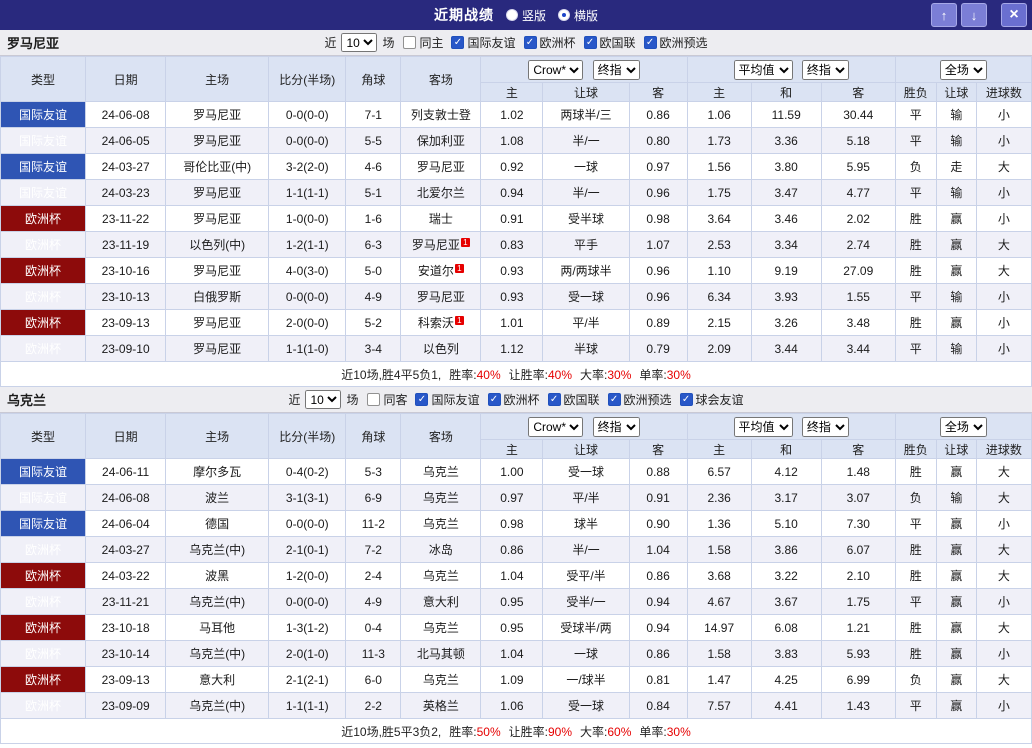 This screenshot has height=748, width=1032. Describe the element at coordinates (560, 374) in the screenshot. I see `summary-stat-value: 40%` at that location.